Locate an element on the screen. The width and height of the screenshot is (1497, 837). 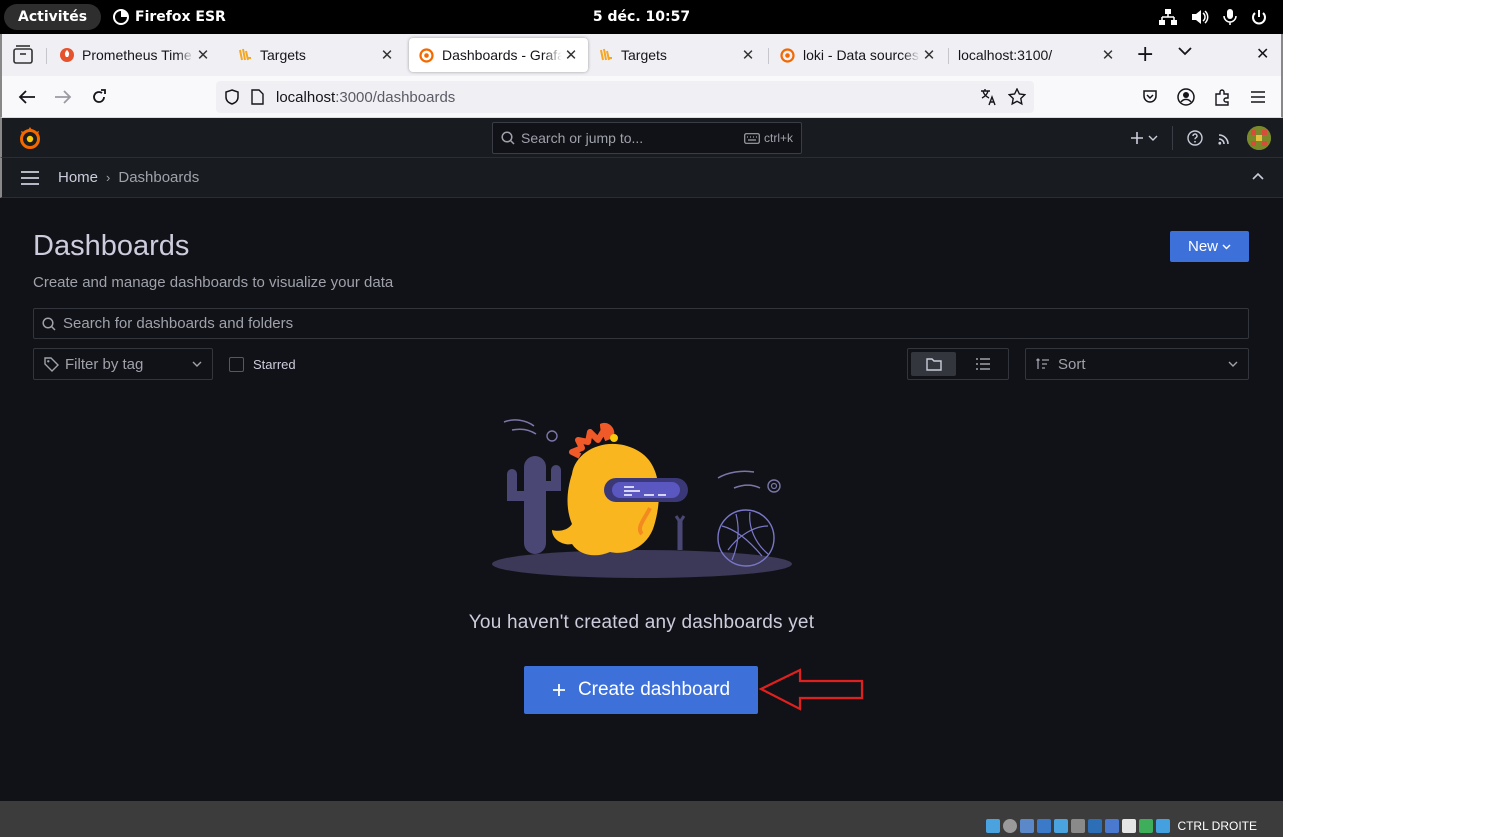
forward-button is located at coordinates (63, 97).